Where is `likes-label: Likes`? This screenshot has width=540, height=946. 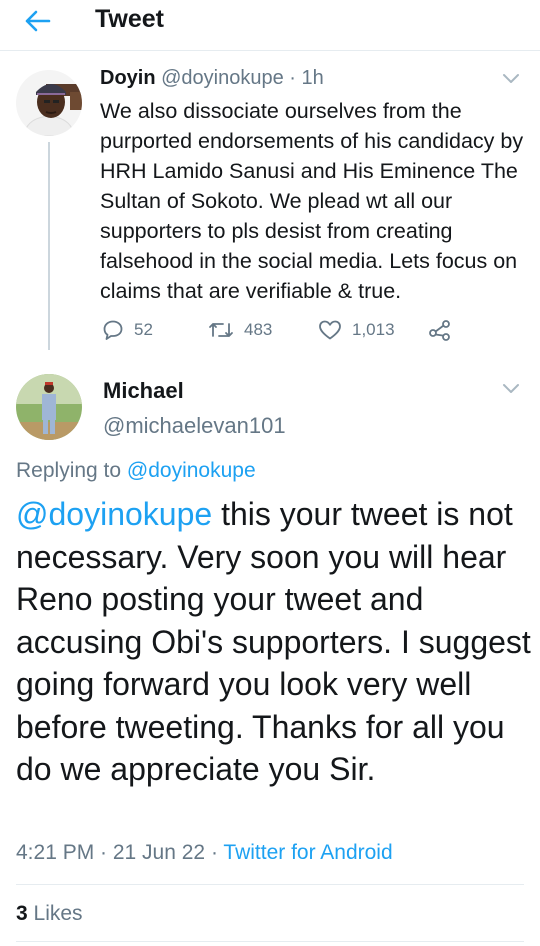
likes-label: Likes is located at coordinates (55, 913).